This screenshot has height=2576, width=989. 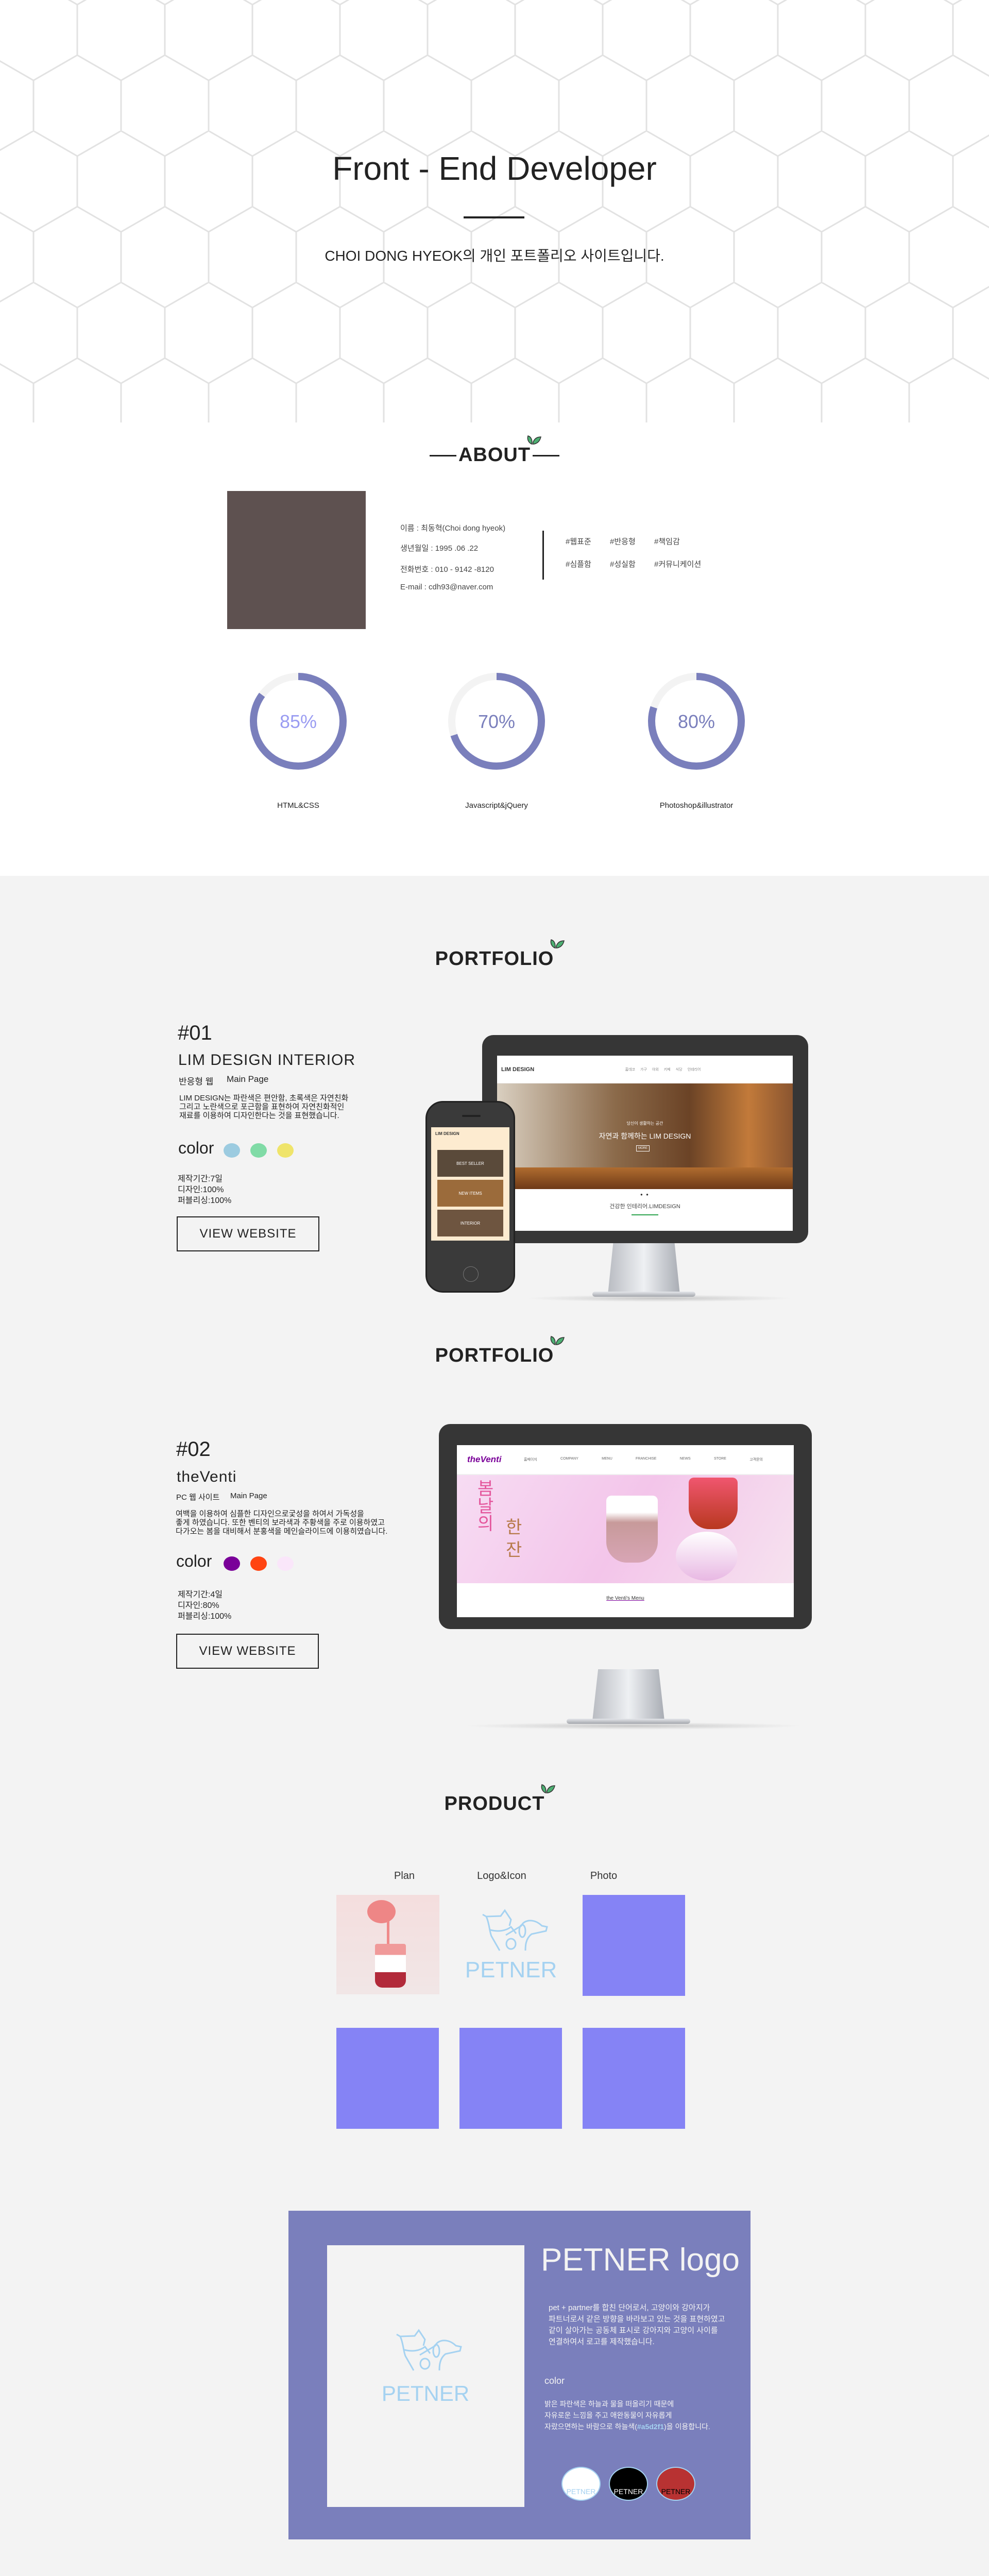 What do you see at coordinates (609, 2404) in the screenshot?
I see `color-text-line: 밝은 파란색은 하늘과 물을 떠올리기 때문에` at bounding box center [609, 2404].